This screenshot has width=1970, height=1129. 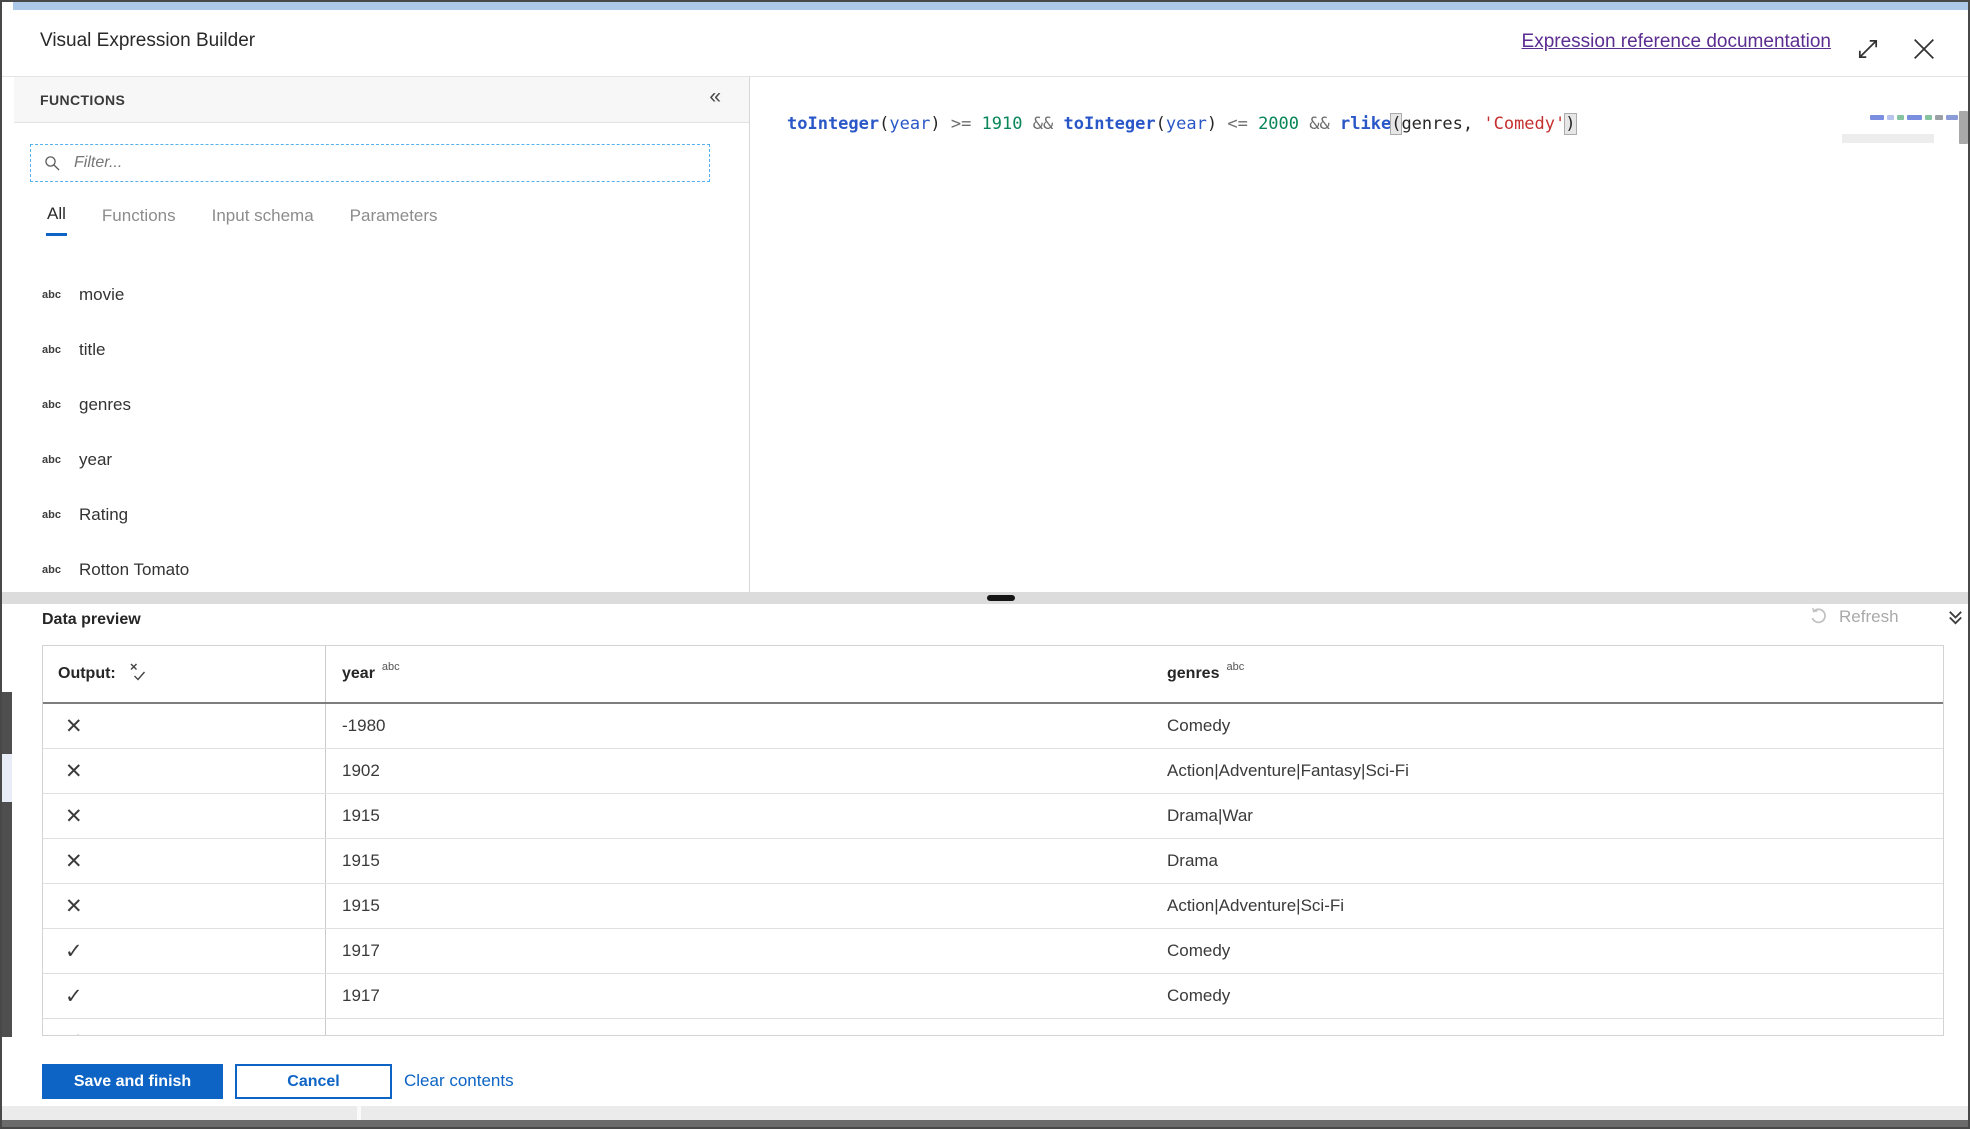 What do you see at coordinates (105, 404) in the screenshot?
I see `schema-item-label: genres` at bounding box center [105, 404].